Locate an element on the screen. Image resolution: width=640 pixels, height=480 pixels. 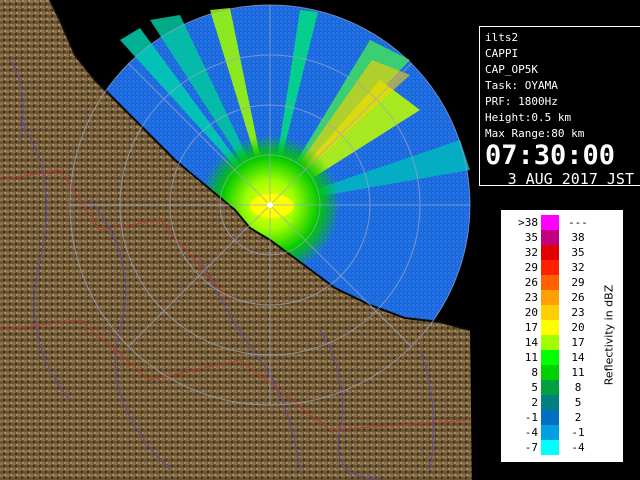
legend-row: -1 2 is located at coordinates (551, 417).